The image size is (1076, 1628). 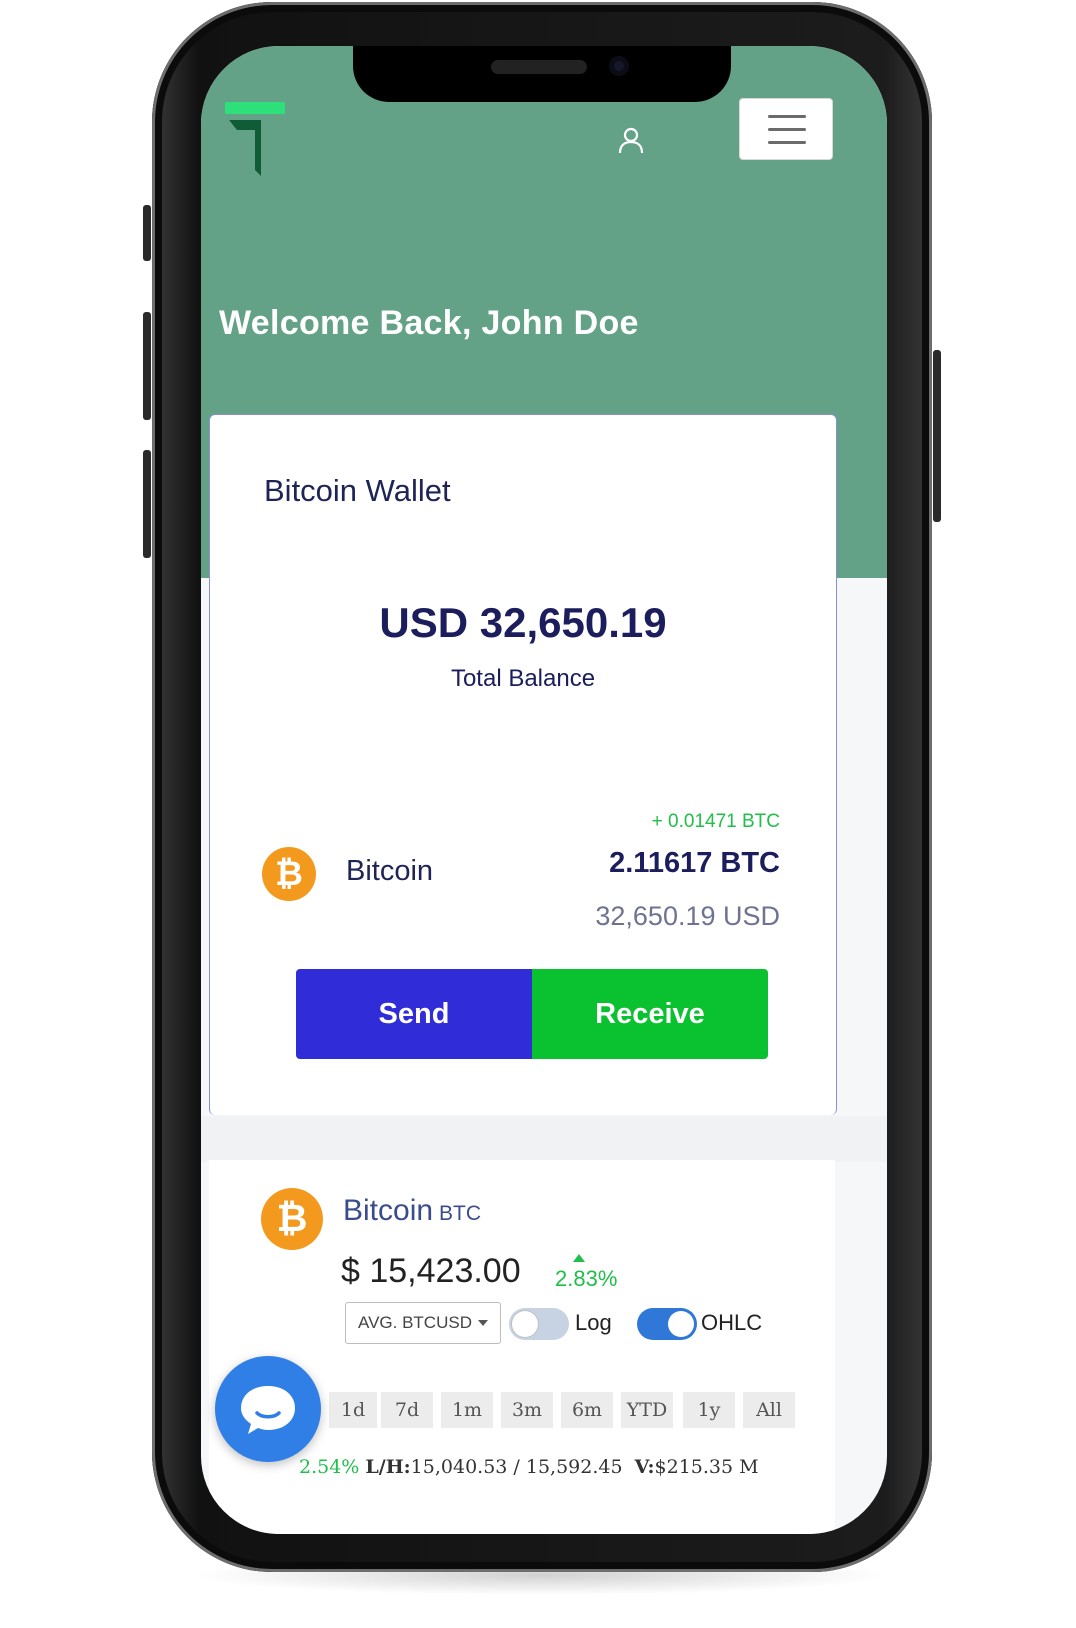 I want to click on brand-logo-icon, so click(x=257, y=140).